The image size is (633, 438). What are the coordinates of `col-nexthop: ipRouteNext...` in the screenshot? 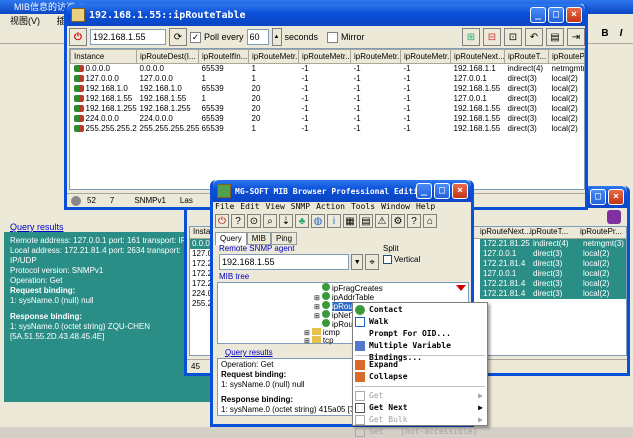 It's located at (477, 56).